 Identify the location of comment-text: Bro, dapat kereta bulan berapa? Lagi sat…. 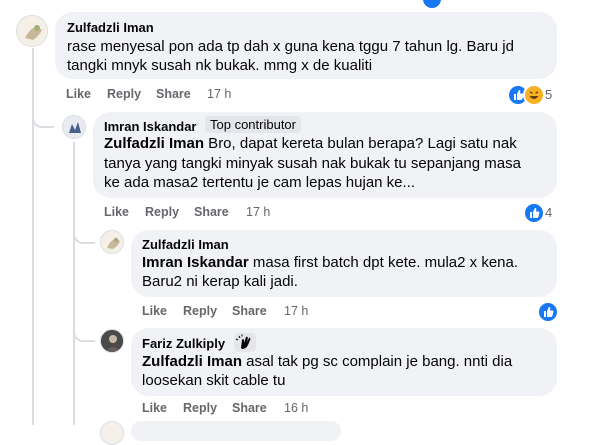
(360, 143).